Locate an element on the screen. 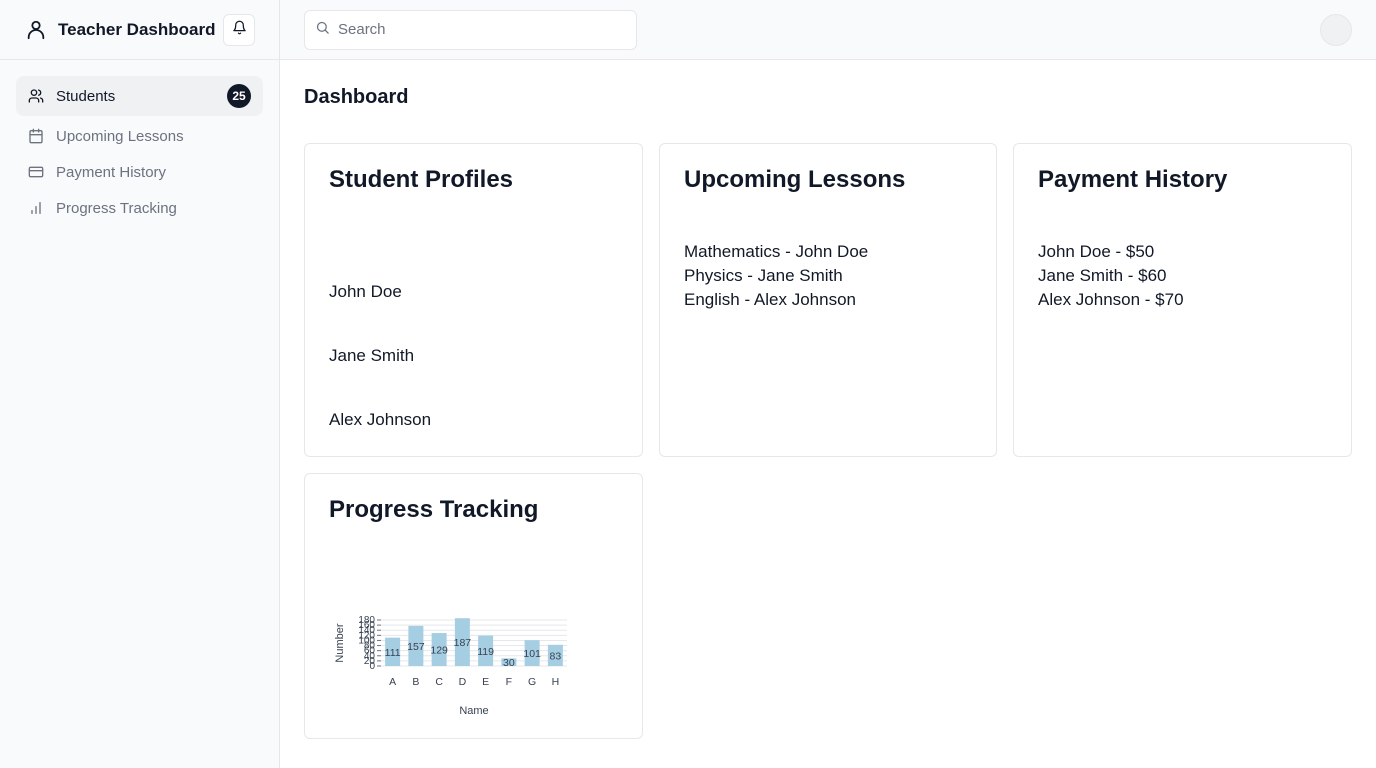  data-label: 157 is located at coordinates (416, 647).